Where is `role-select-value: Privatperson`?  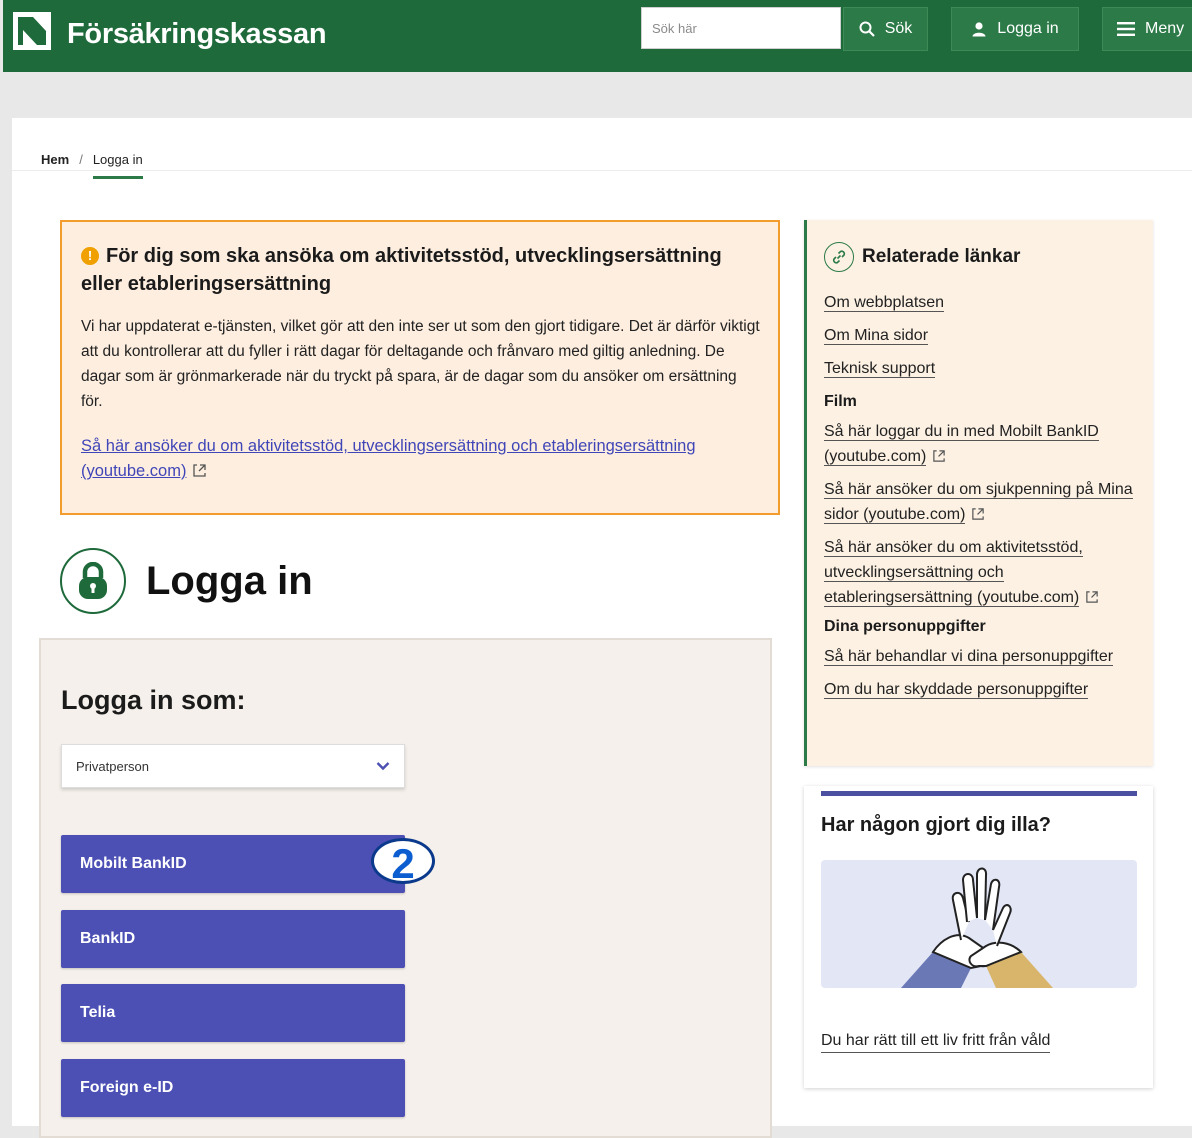 role-select-value: Privatperson is located at coordinates (112, 766).